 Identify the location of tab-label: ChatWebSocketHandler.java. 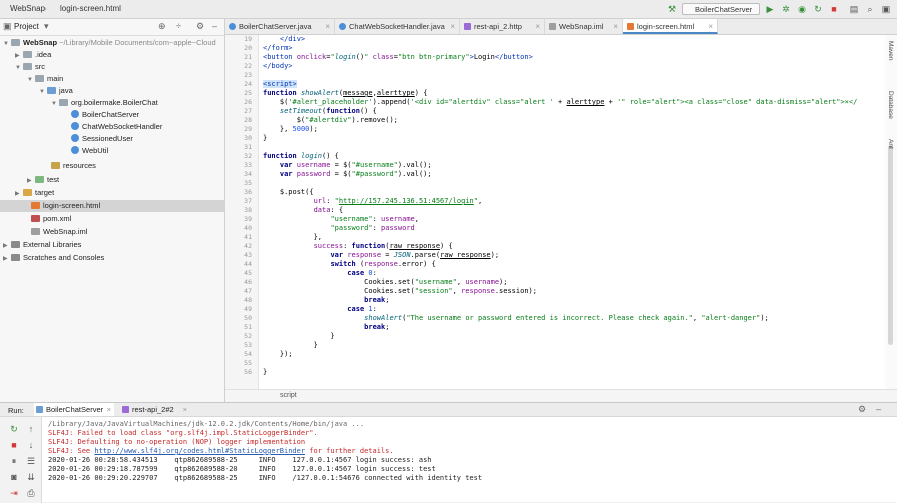
(397, 26).